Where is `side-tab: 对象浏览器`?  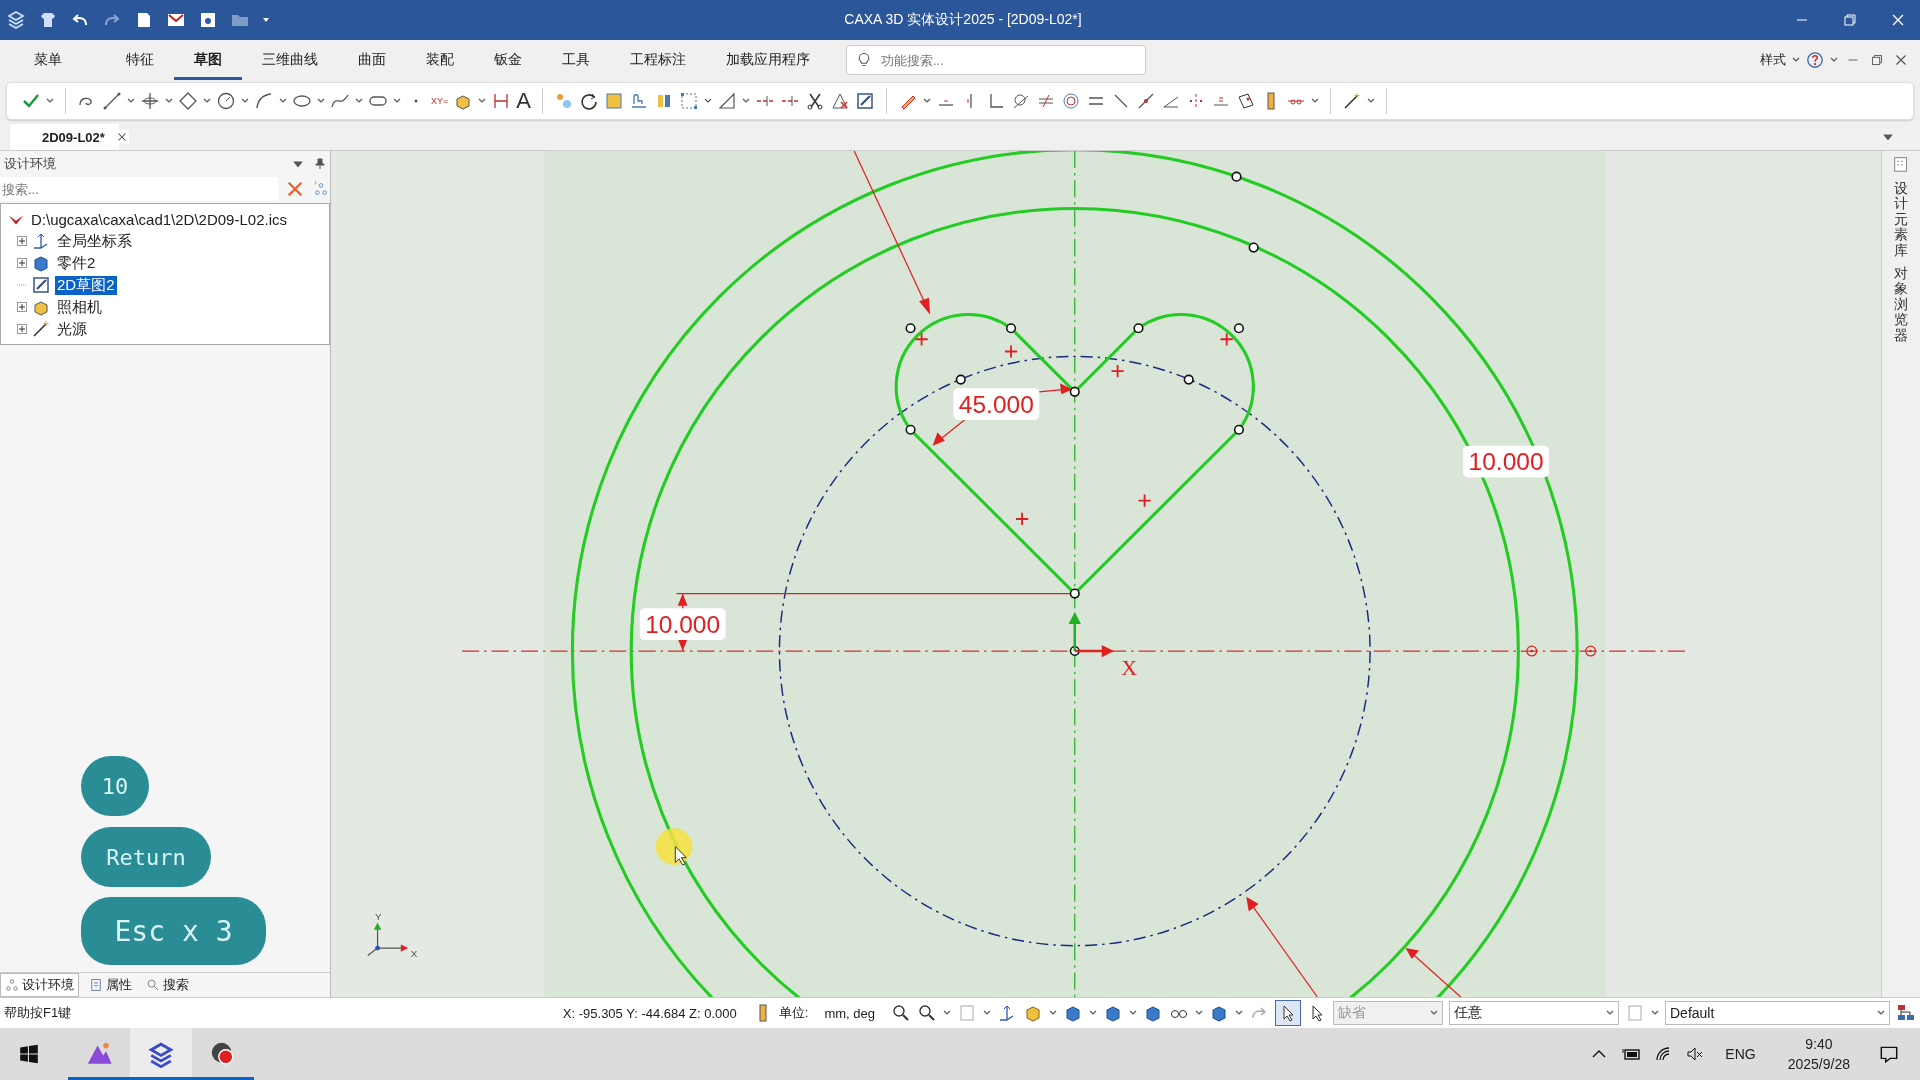 side-tab: 对象浏览器 is located at coordinates (1901, 304).